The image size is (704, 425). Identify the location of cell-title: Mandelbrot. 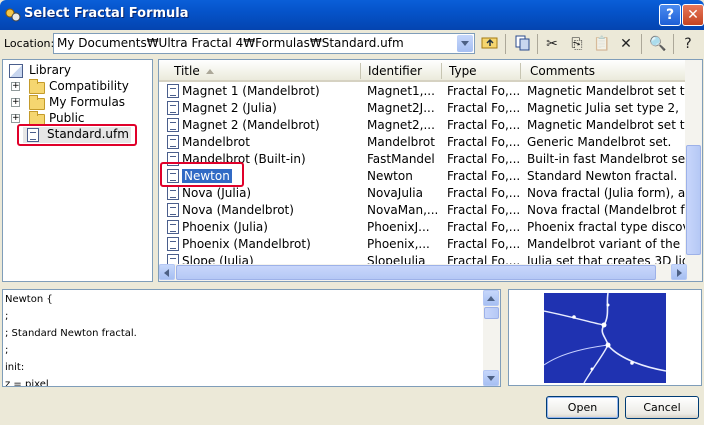
(216, 142).